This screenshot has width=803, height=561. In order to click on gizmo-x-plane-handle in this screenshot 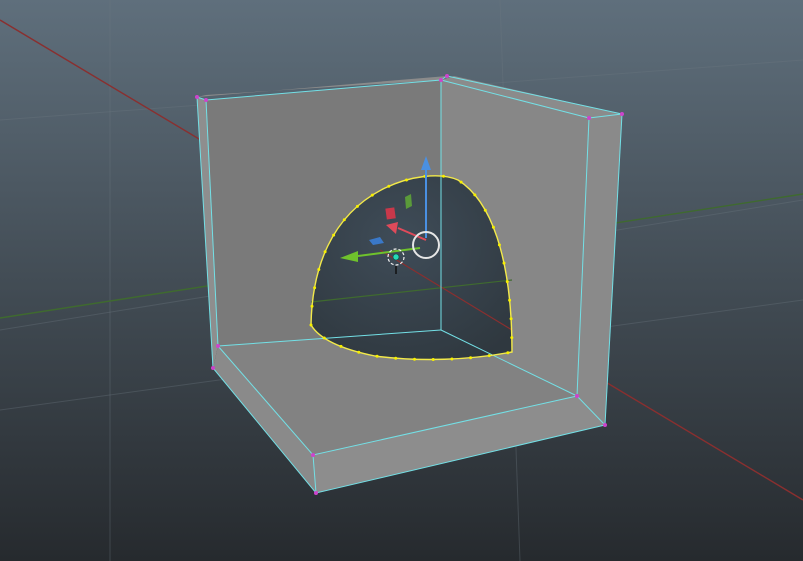, I will do `click(390, 213)`.